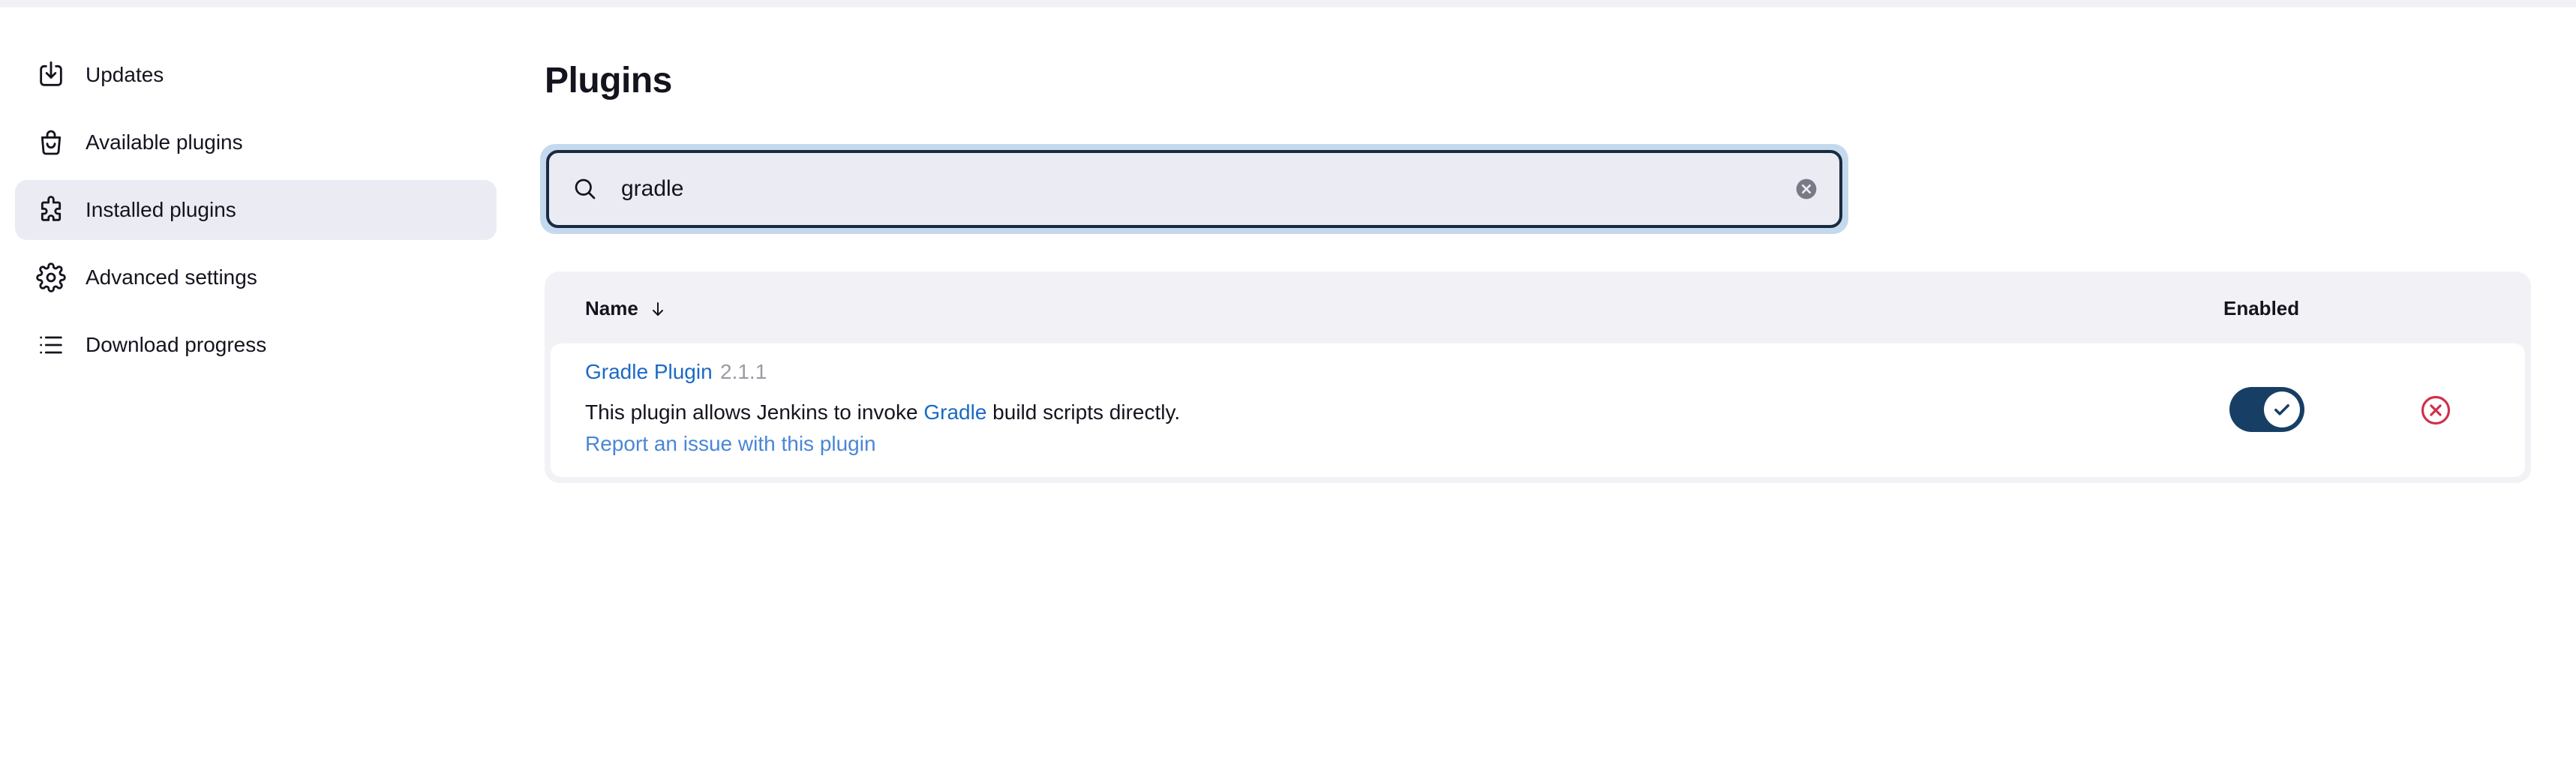  What do you see at coordinates (161, 209) in the screenshot?
I see `sidebar-item-label: Installed plugins` at bounding box center [161, 209].